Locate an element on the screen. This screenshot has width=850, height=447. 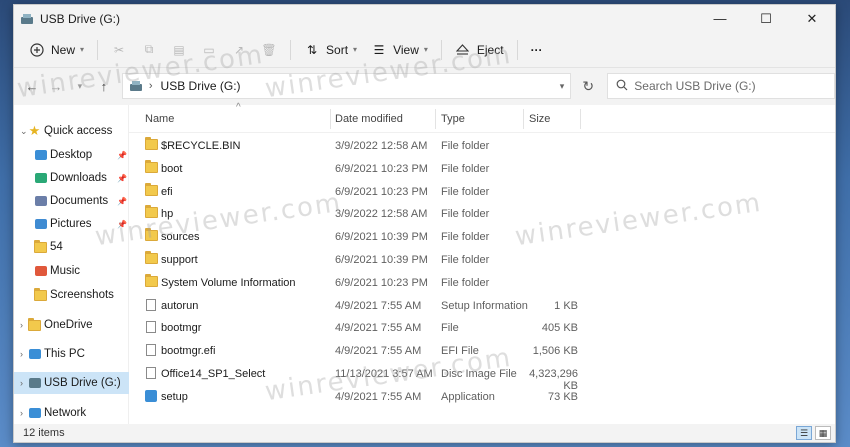
cut-button: ✂ is located at coordinates (119, 50).